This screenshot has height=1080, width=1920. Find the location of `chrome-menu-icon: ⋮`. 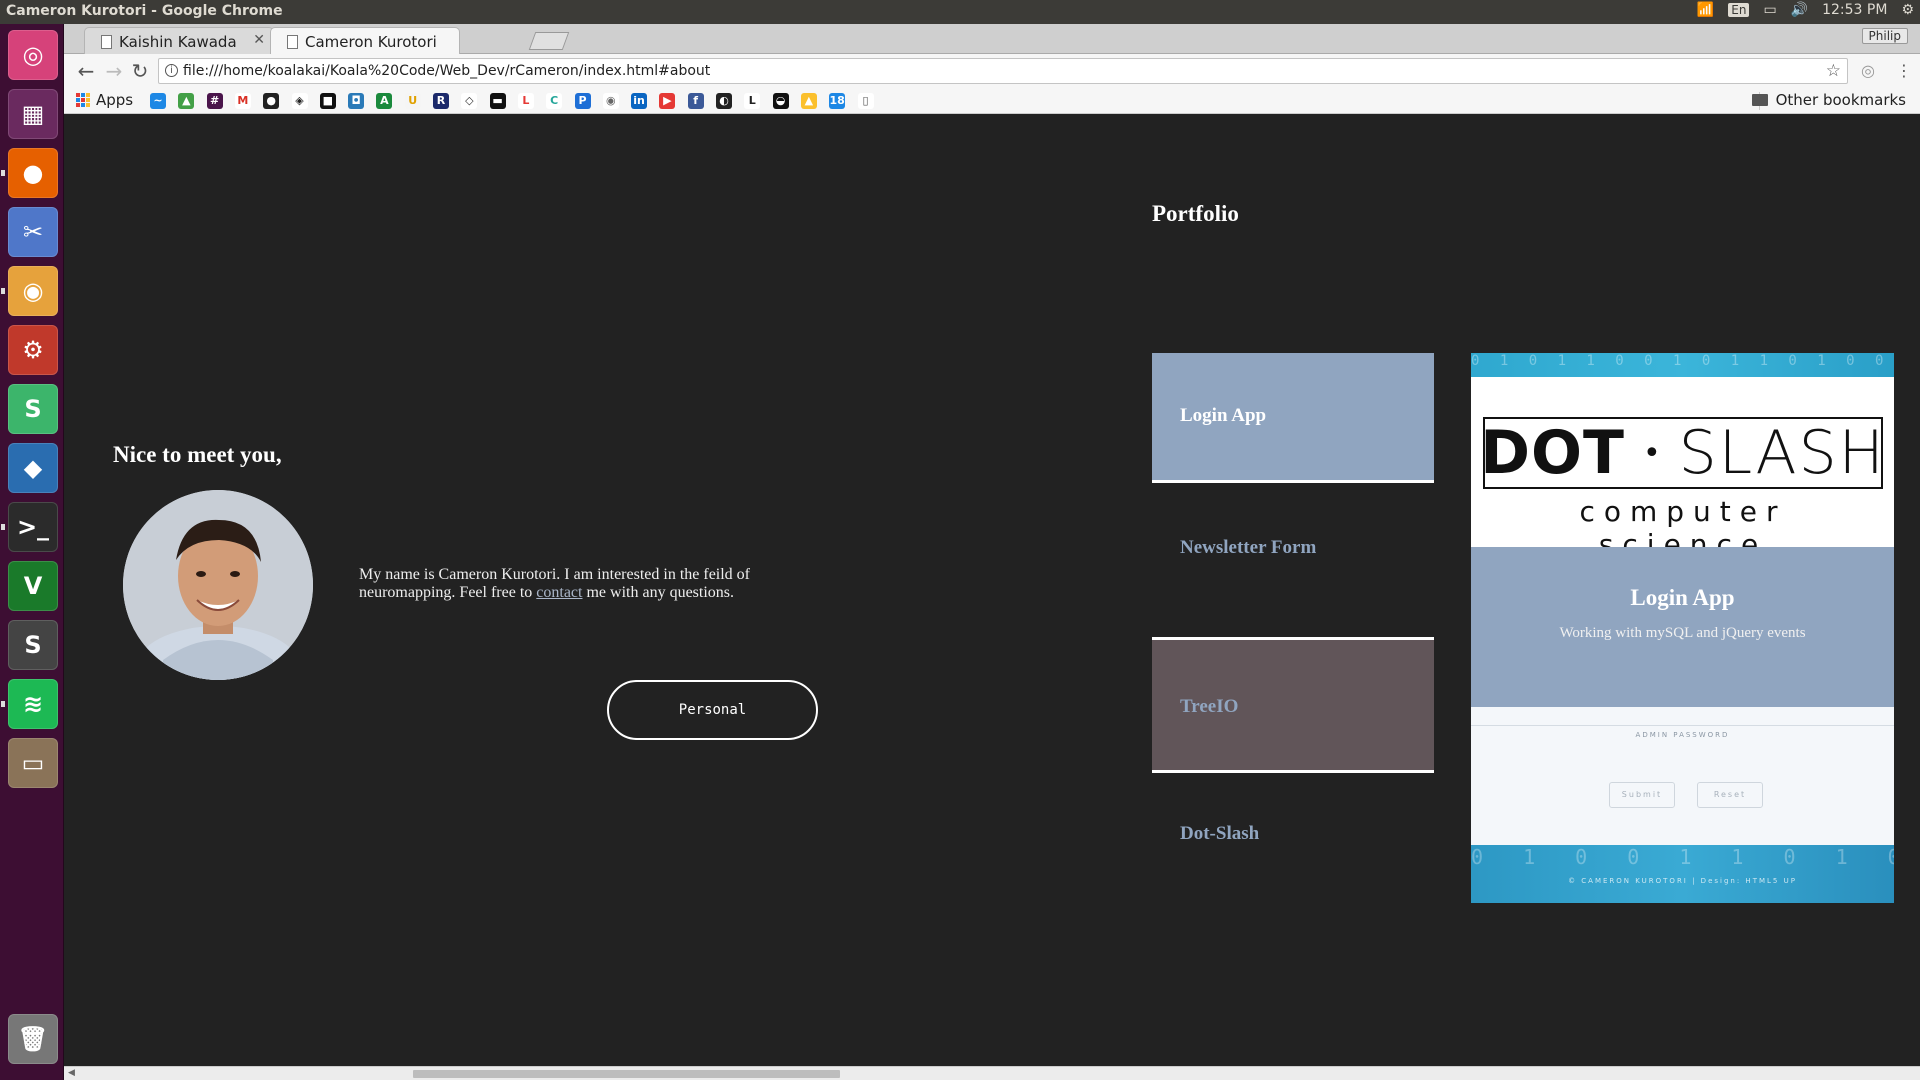

chrome-menu-icon: ⋮ is located at coordinates (1904, 70).